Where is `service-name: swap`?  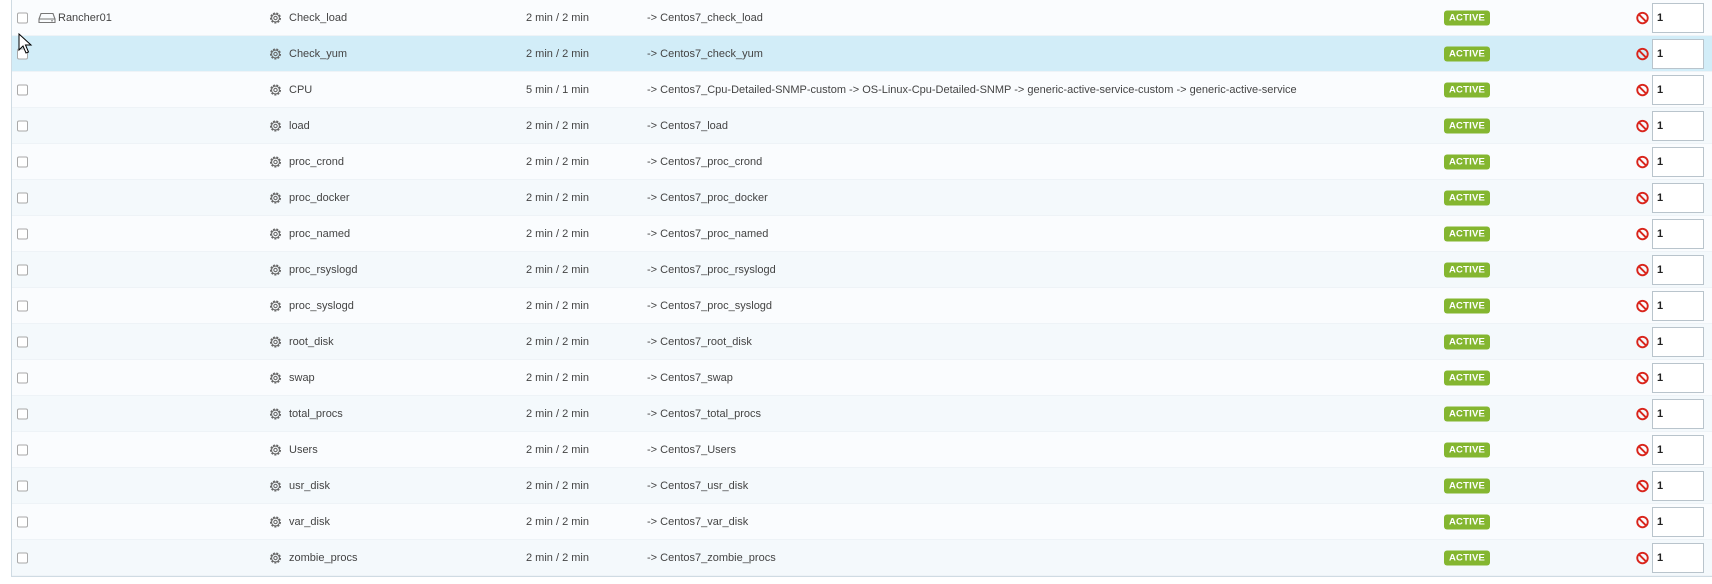 service-name: swap is located at coordinates (302, 378).